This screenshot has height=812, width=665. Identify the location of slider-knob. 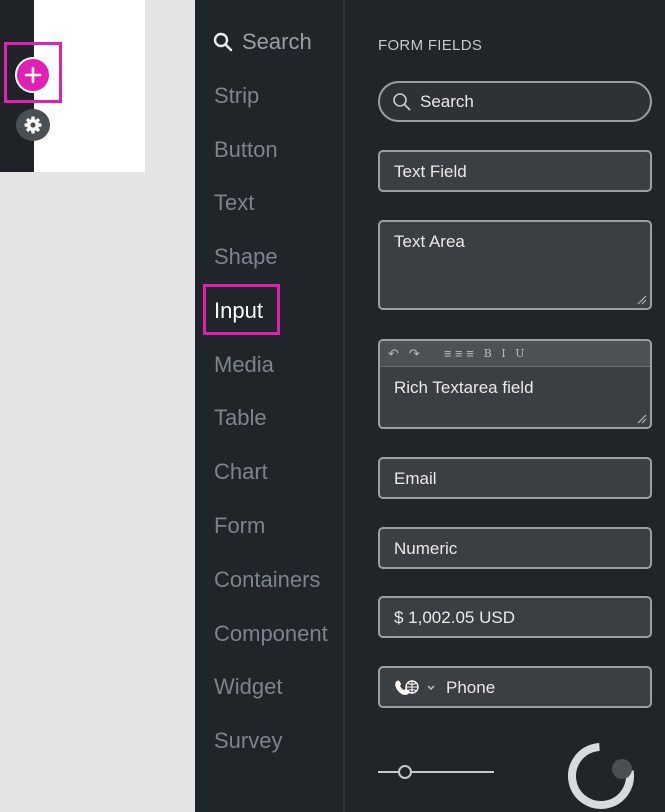
(405, 772).